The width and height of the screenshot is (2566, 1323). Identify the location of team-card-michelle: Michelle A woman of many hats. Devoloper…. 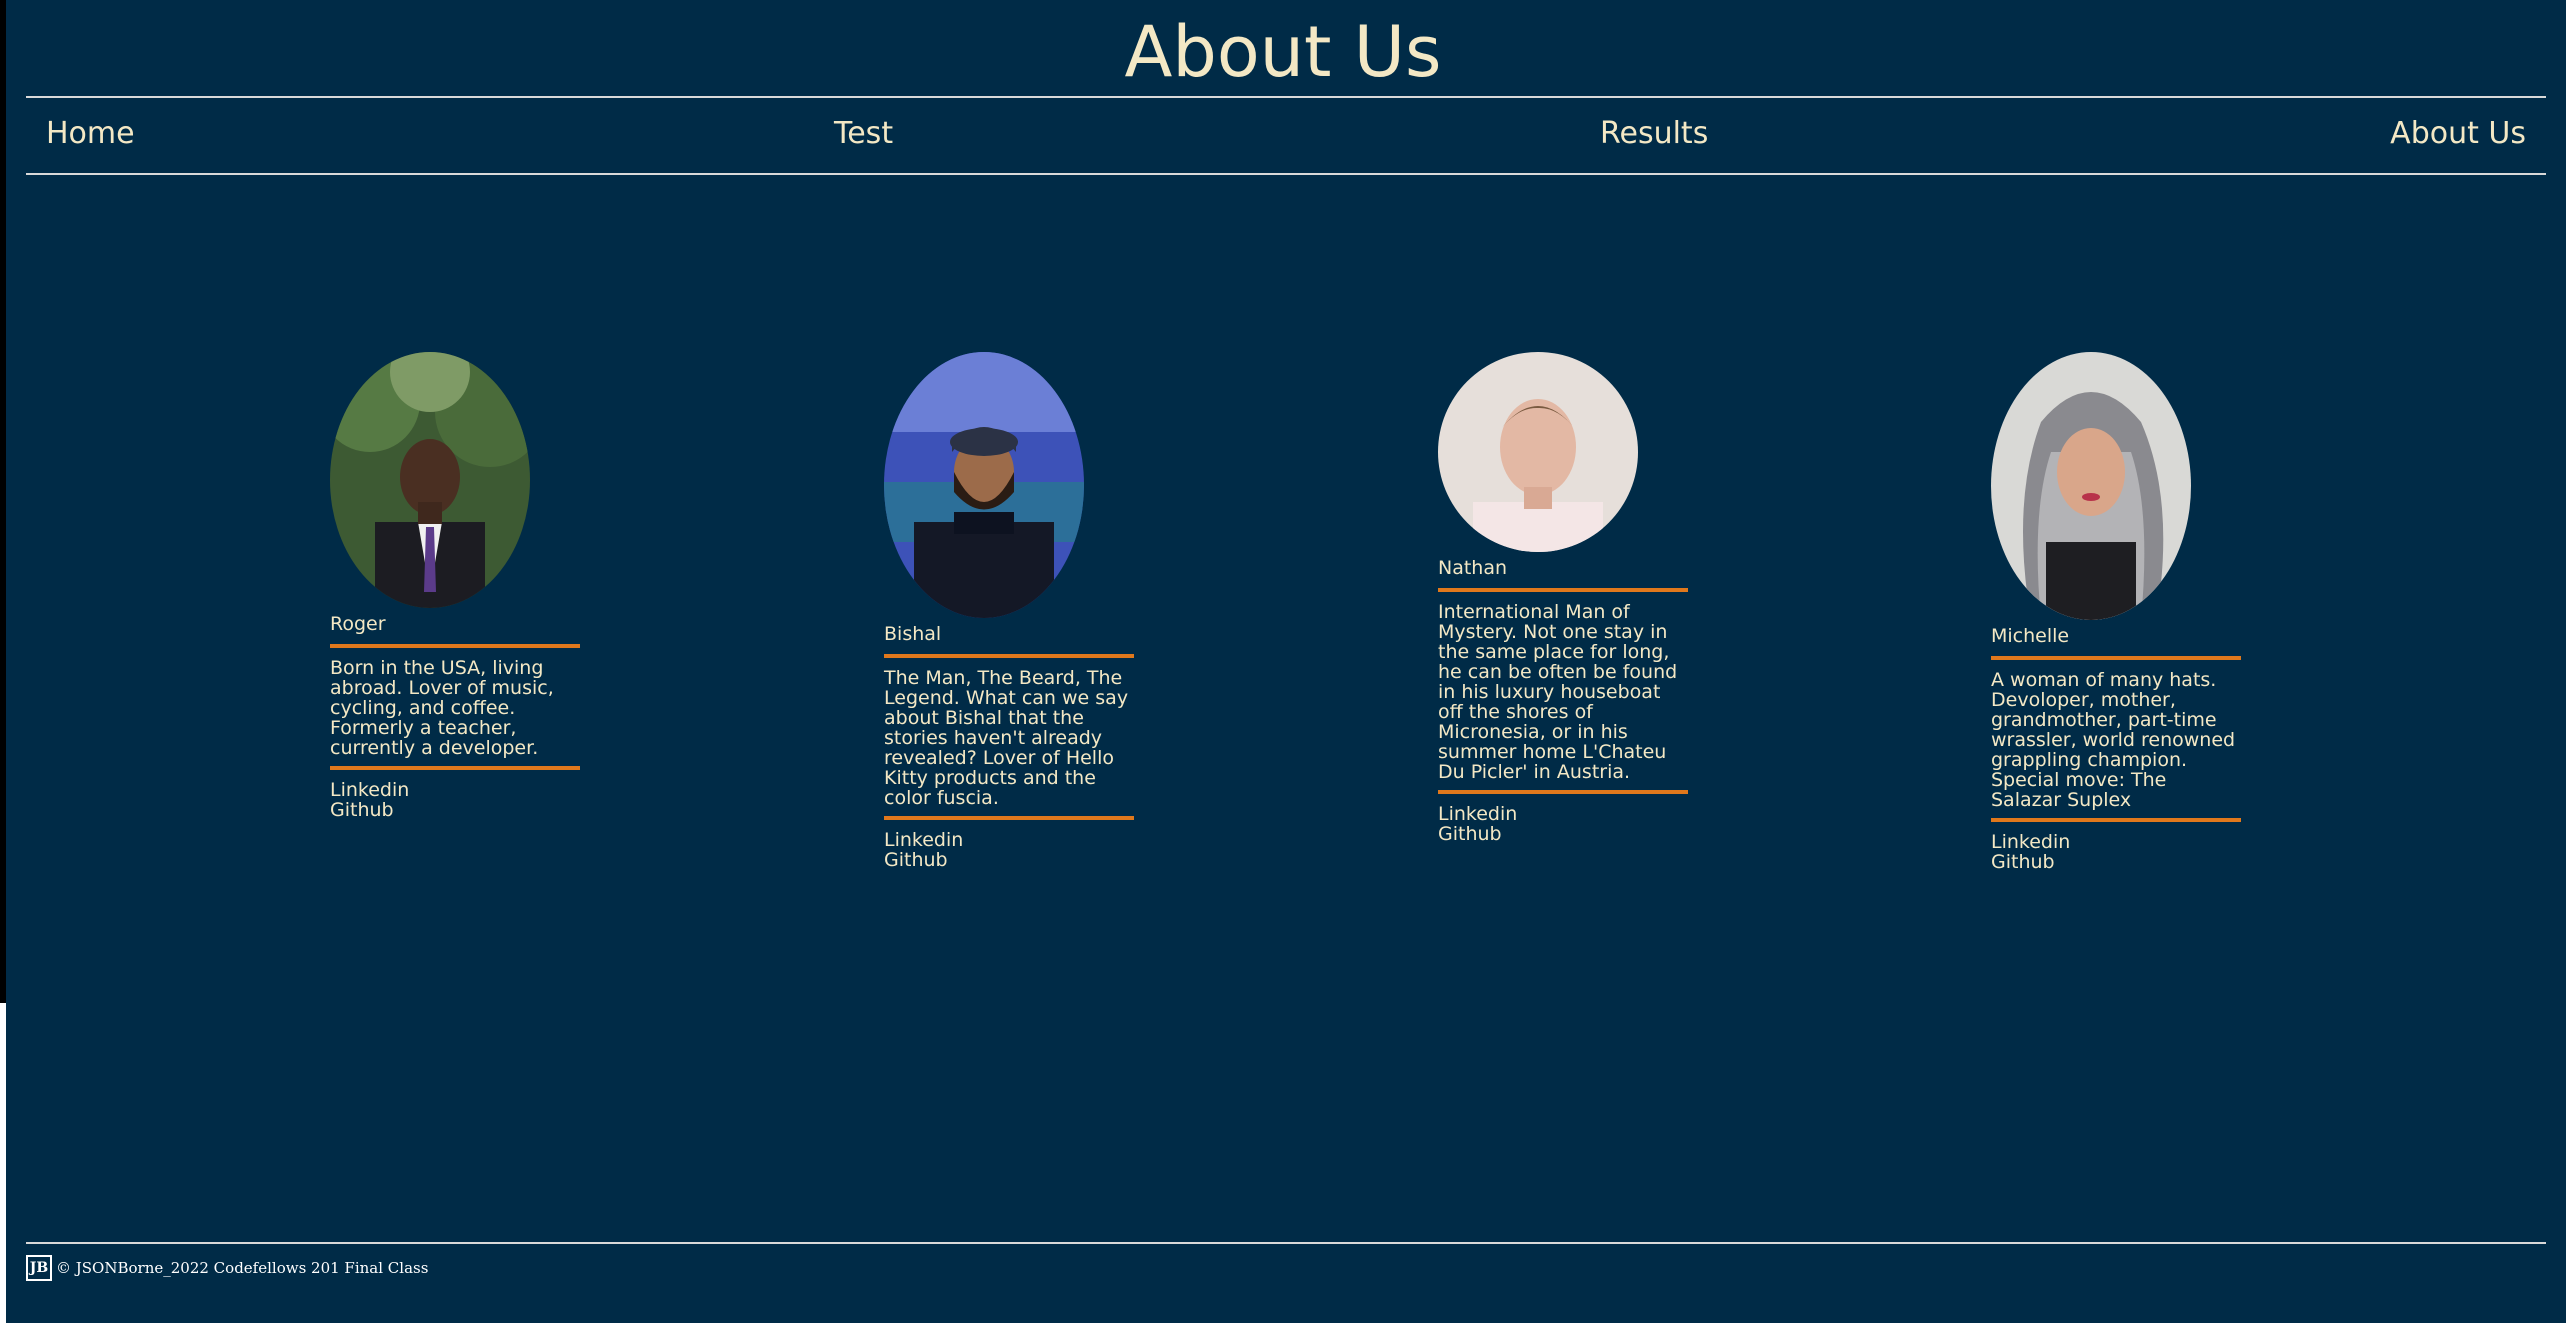
(2121, 612).